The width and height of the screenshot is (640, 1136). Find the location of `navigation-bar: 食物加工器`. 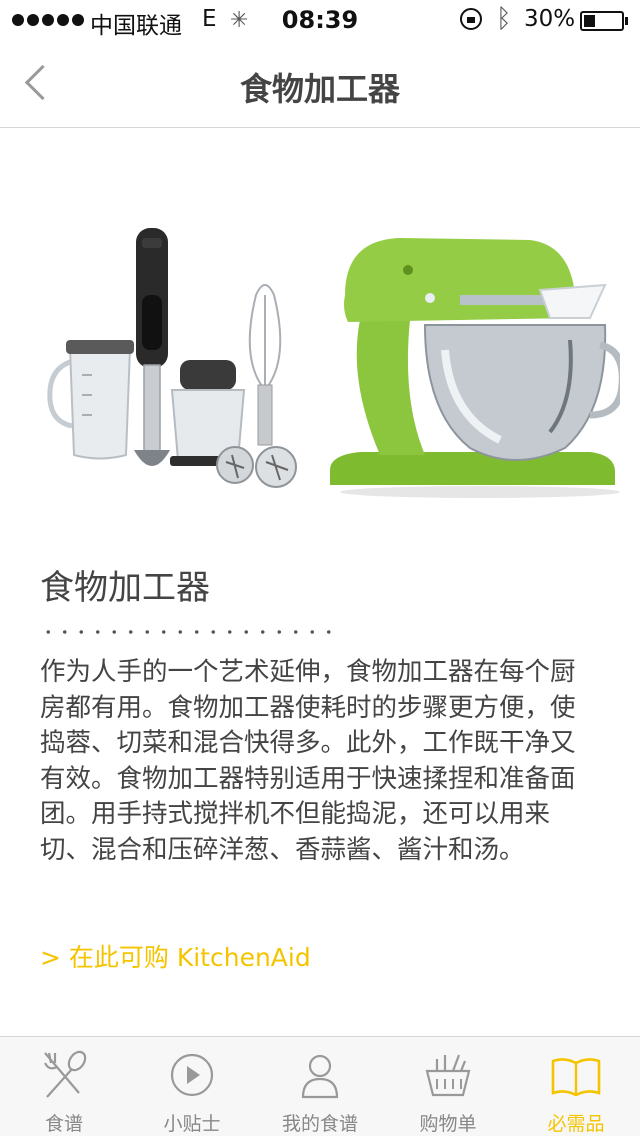

navigation-bar: 食物加工器 is located at coordinates (320, 84).